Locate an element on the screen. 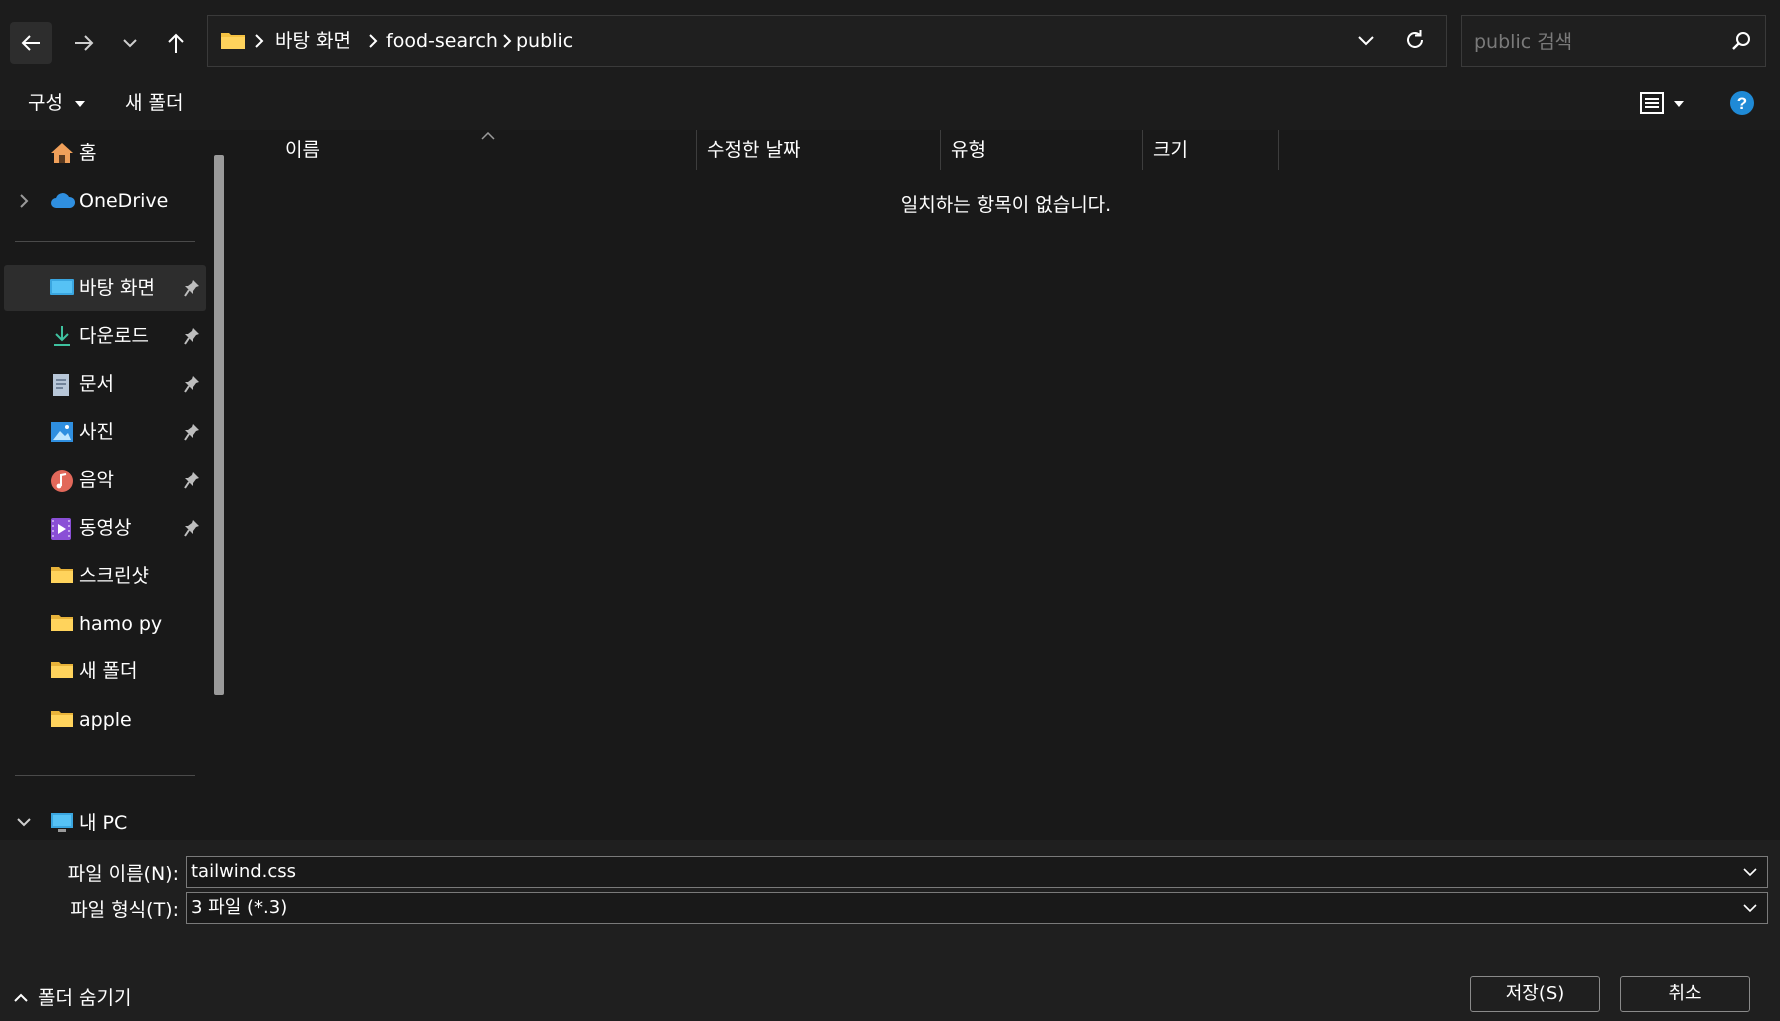  help-button: ? is located at coordinates (1742, 103).